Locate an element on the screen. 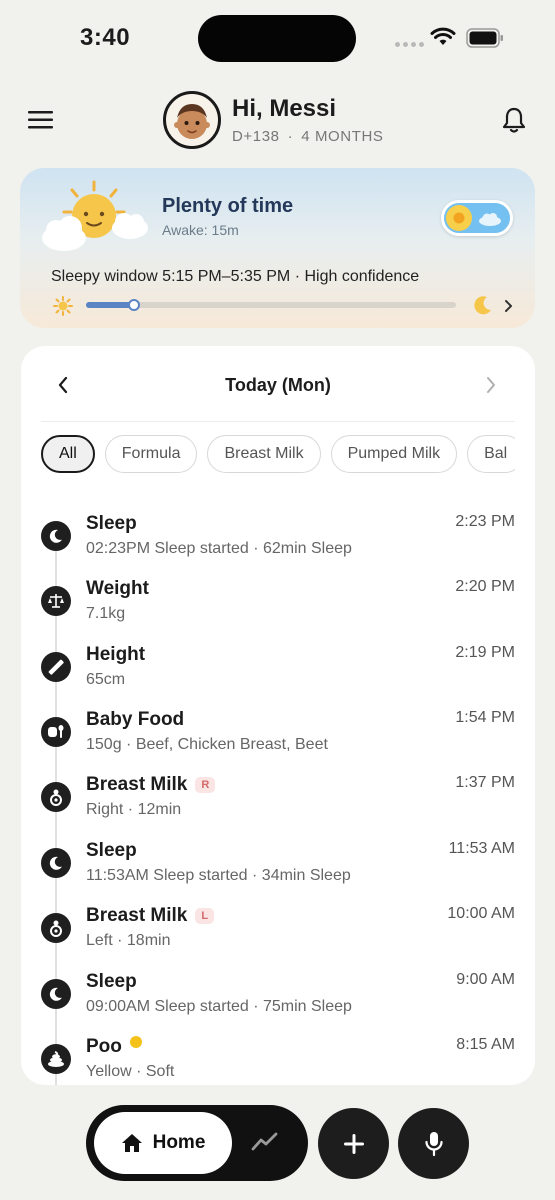  entry-title: Height is located at coordinates (116, 654).